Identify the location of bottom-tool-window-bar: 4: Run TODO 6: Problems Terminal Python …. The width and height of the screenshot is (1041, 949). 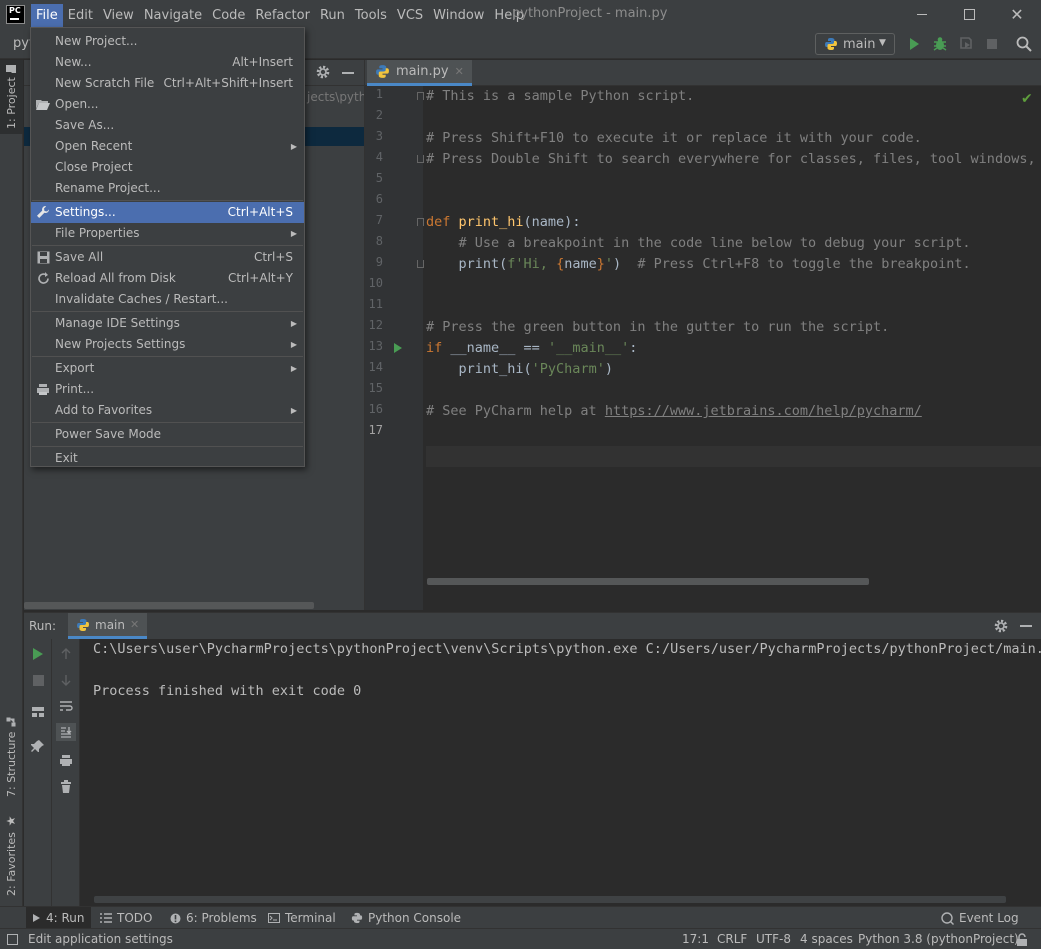
(520, 917).